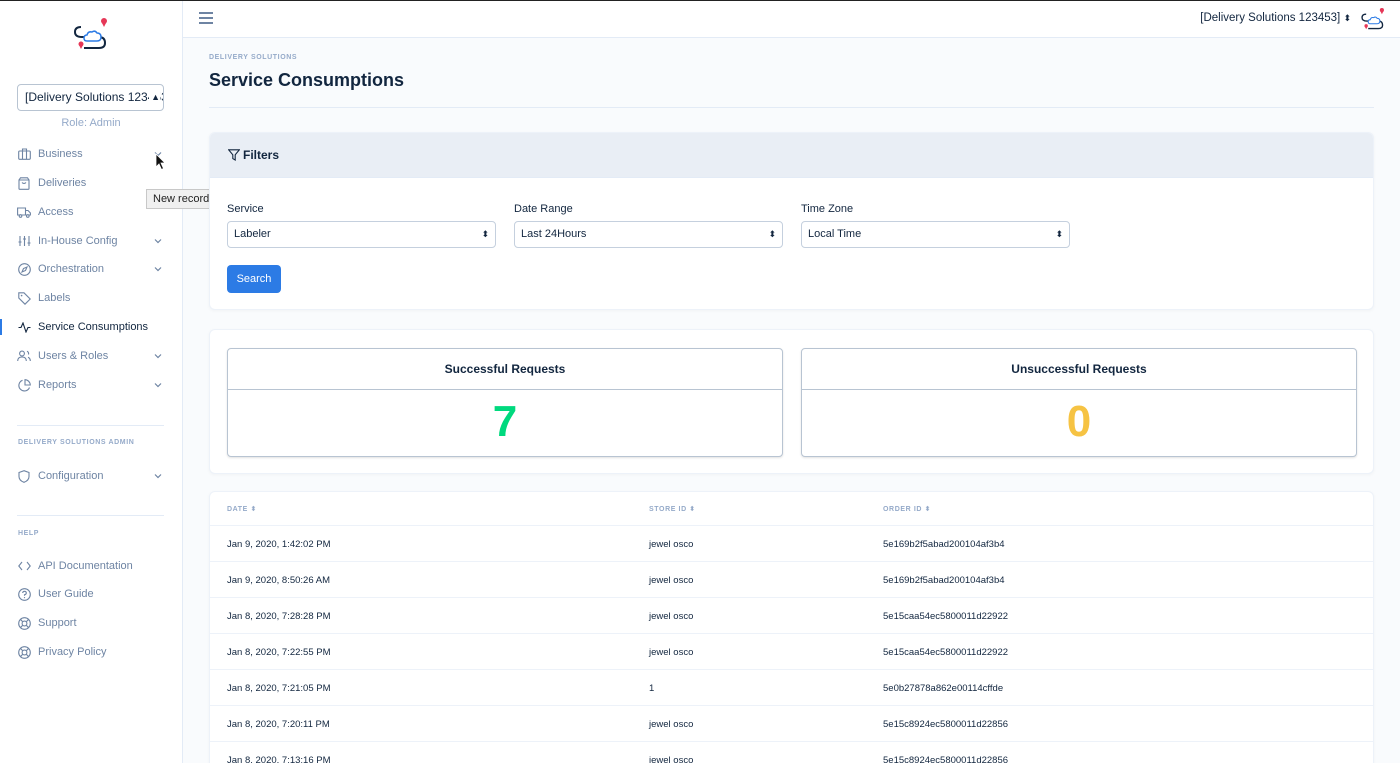  I want to click on sidebar-item-privacy-policy: Privacy Policy, so click(91, 652).